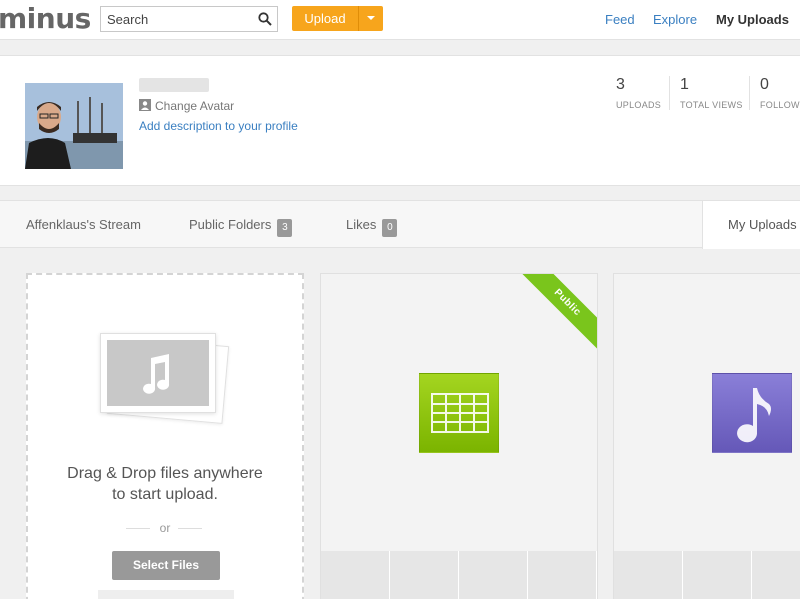  What do you see at coordinates (230, 224) in the screenshot?
I see `tab-label: Public Folders` at bounding box center [230, 224].